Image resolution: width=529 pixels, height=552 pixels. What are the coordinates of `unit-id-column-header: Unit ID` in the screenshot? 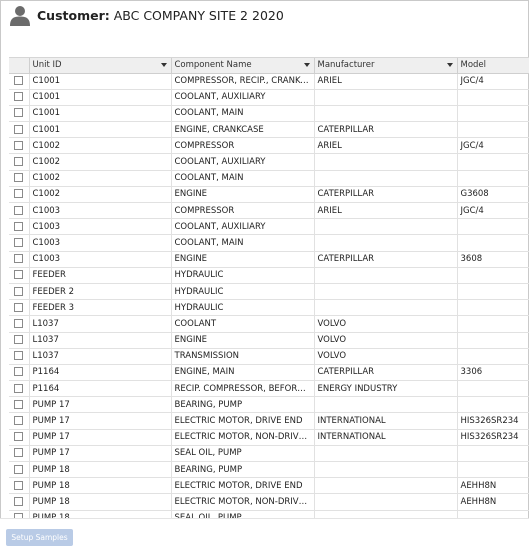 It's located at (100, 66).